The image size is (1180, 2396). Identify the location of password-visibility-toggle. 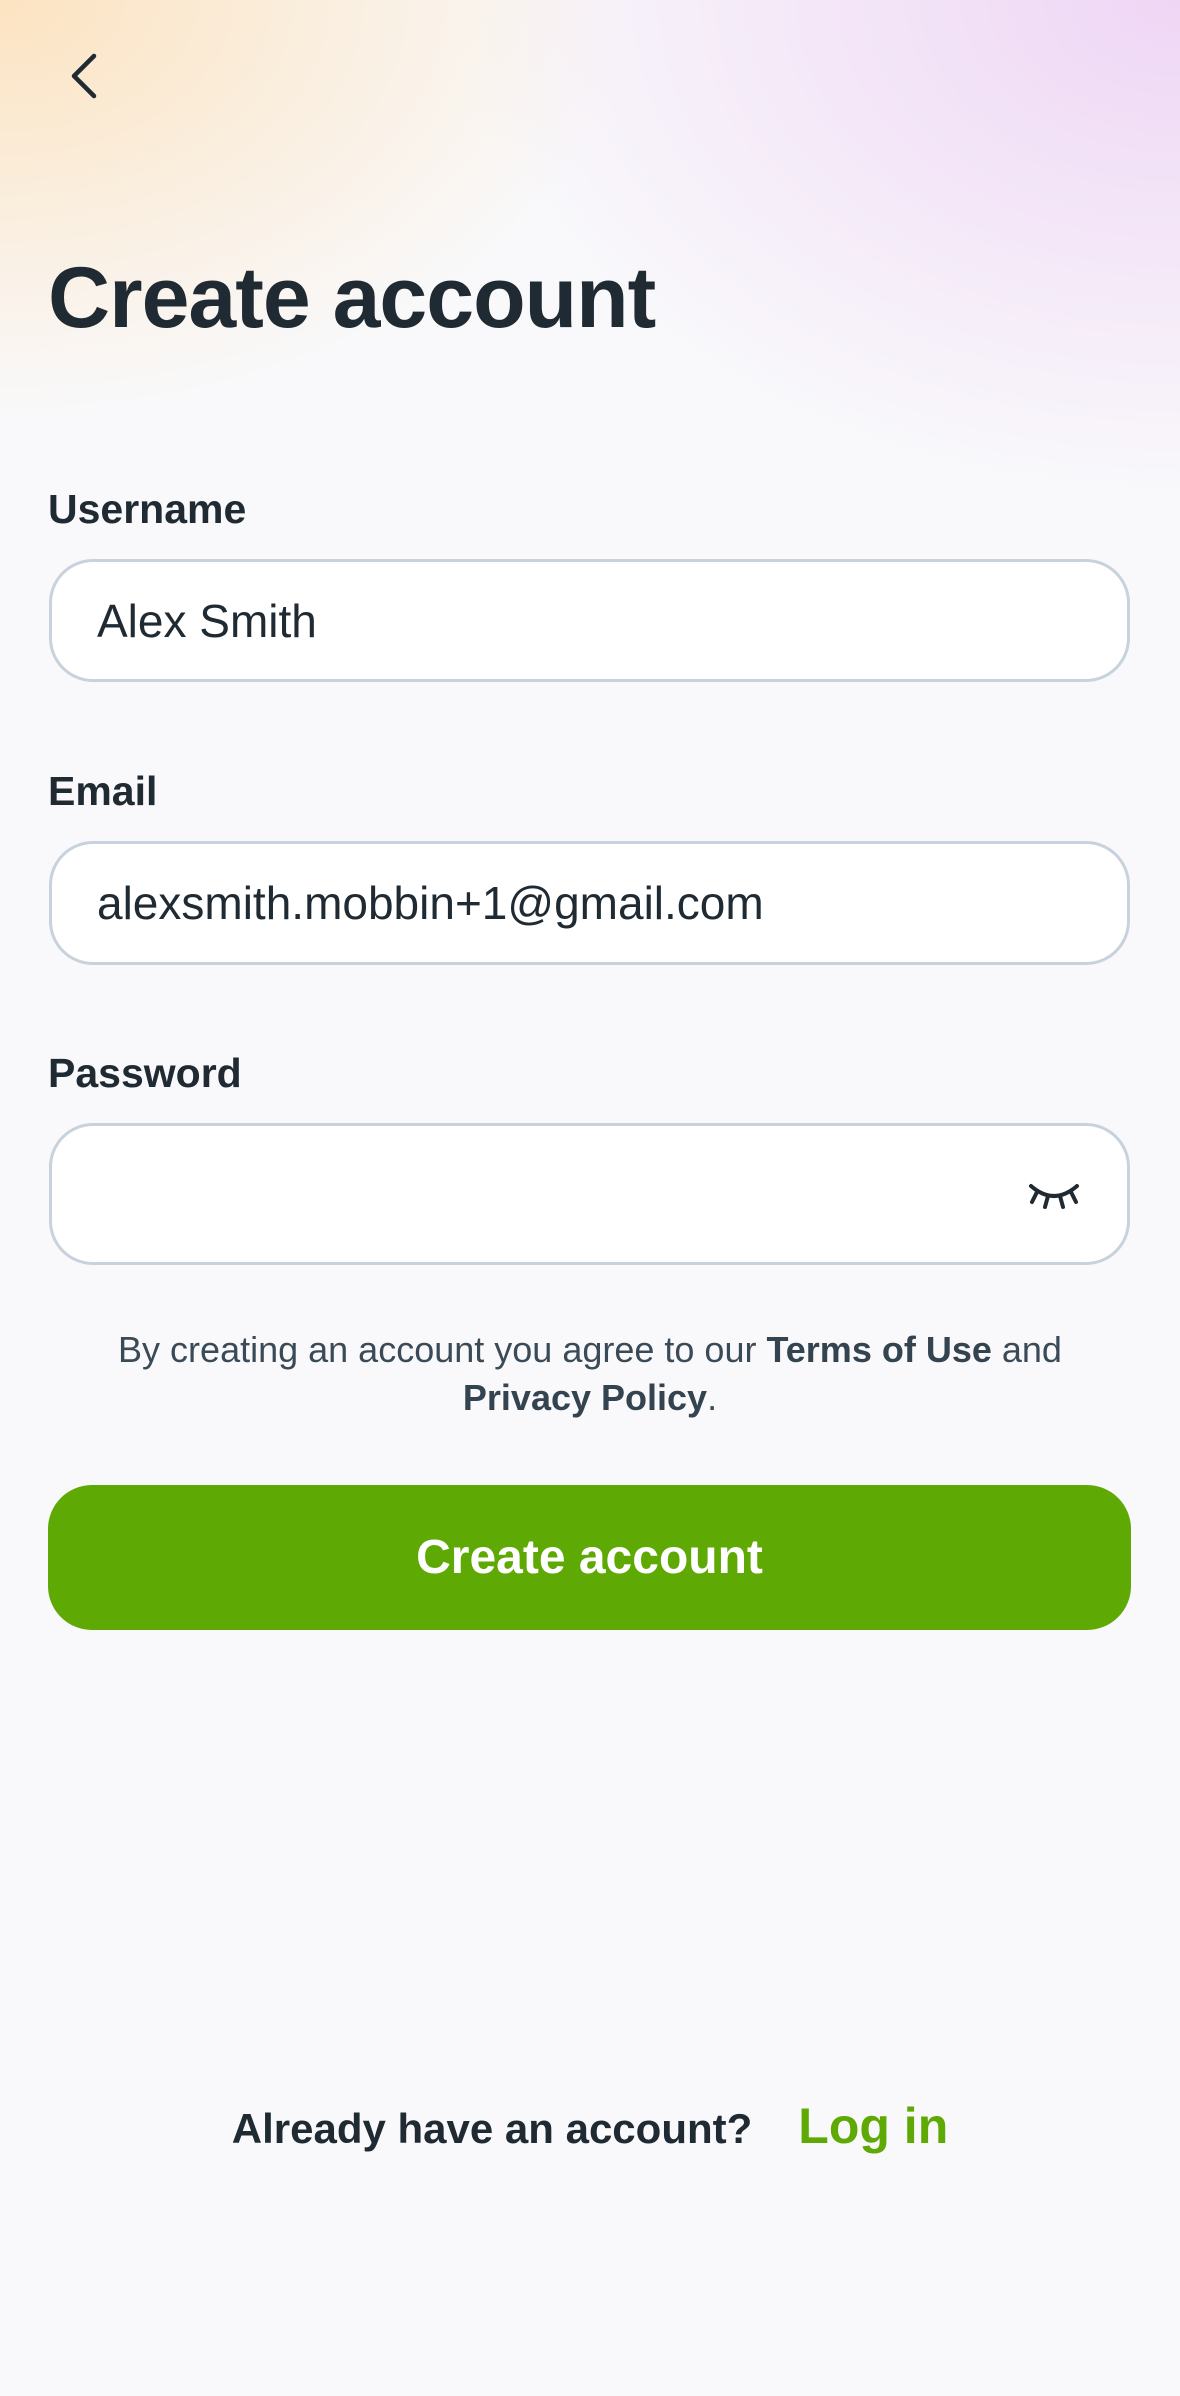
(1054, 1194).